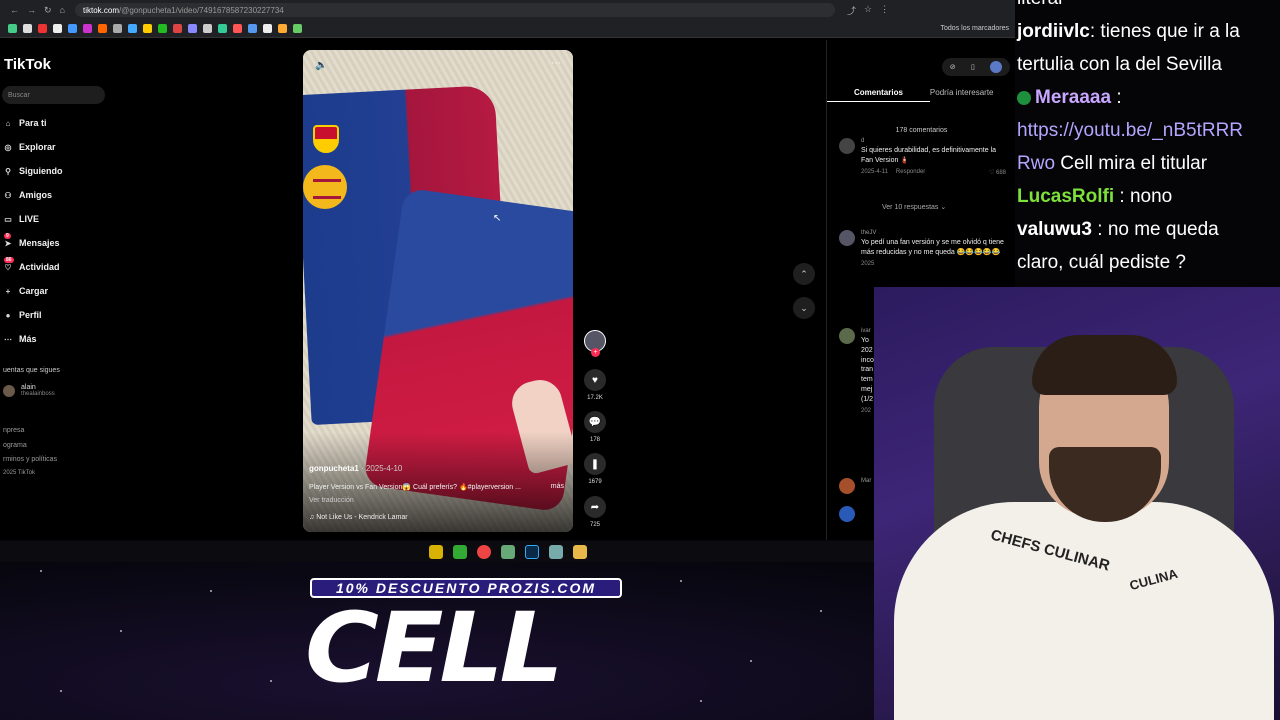 The height and width of the screenshot is (720, 1280). What do you see at coordinates (595, 482) in the screenshot?
I see `save-count: 1679` at bounding box center [595, 482].